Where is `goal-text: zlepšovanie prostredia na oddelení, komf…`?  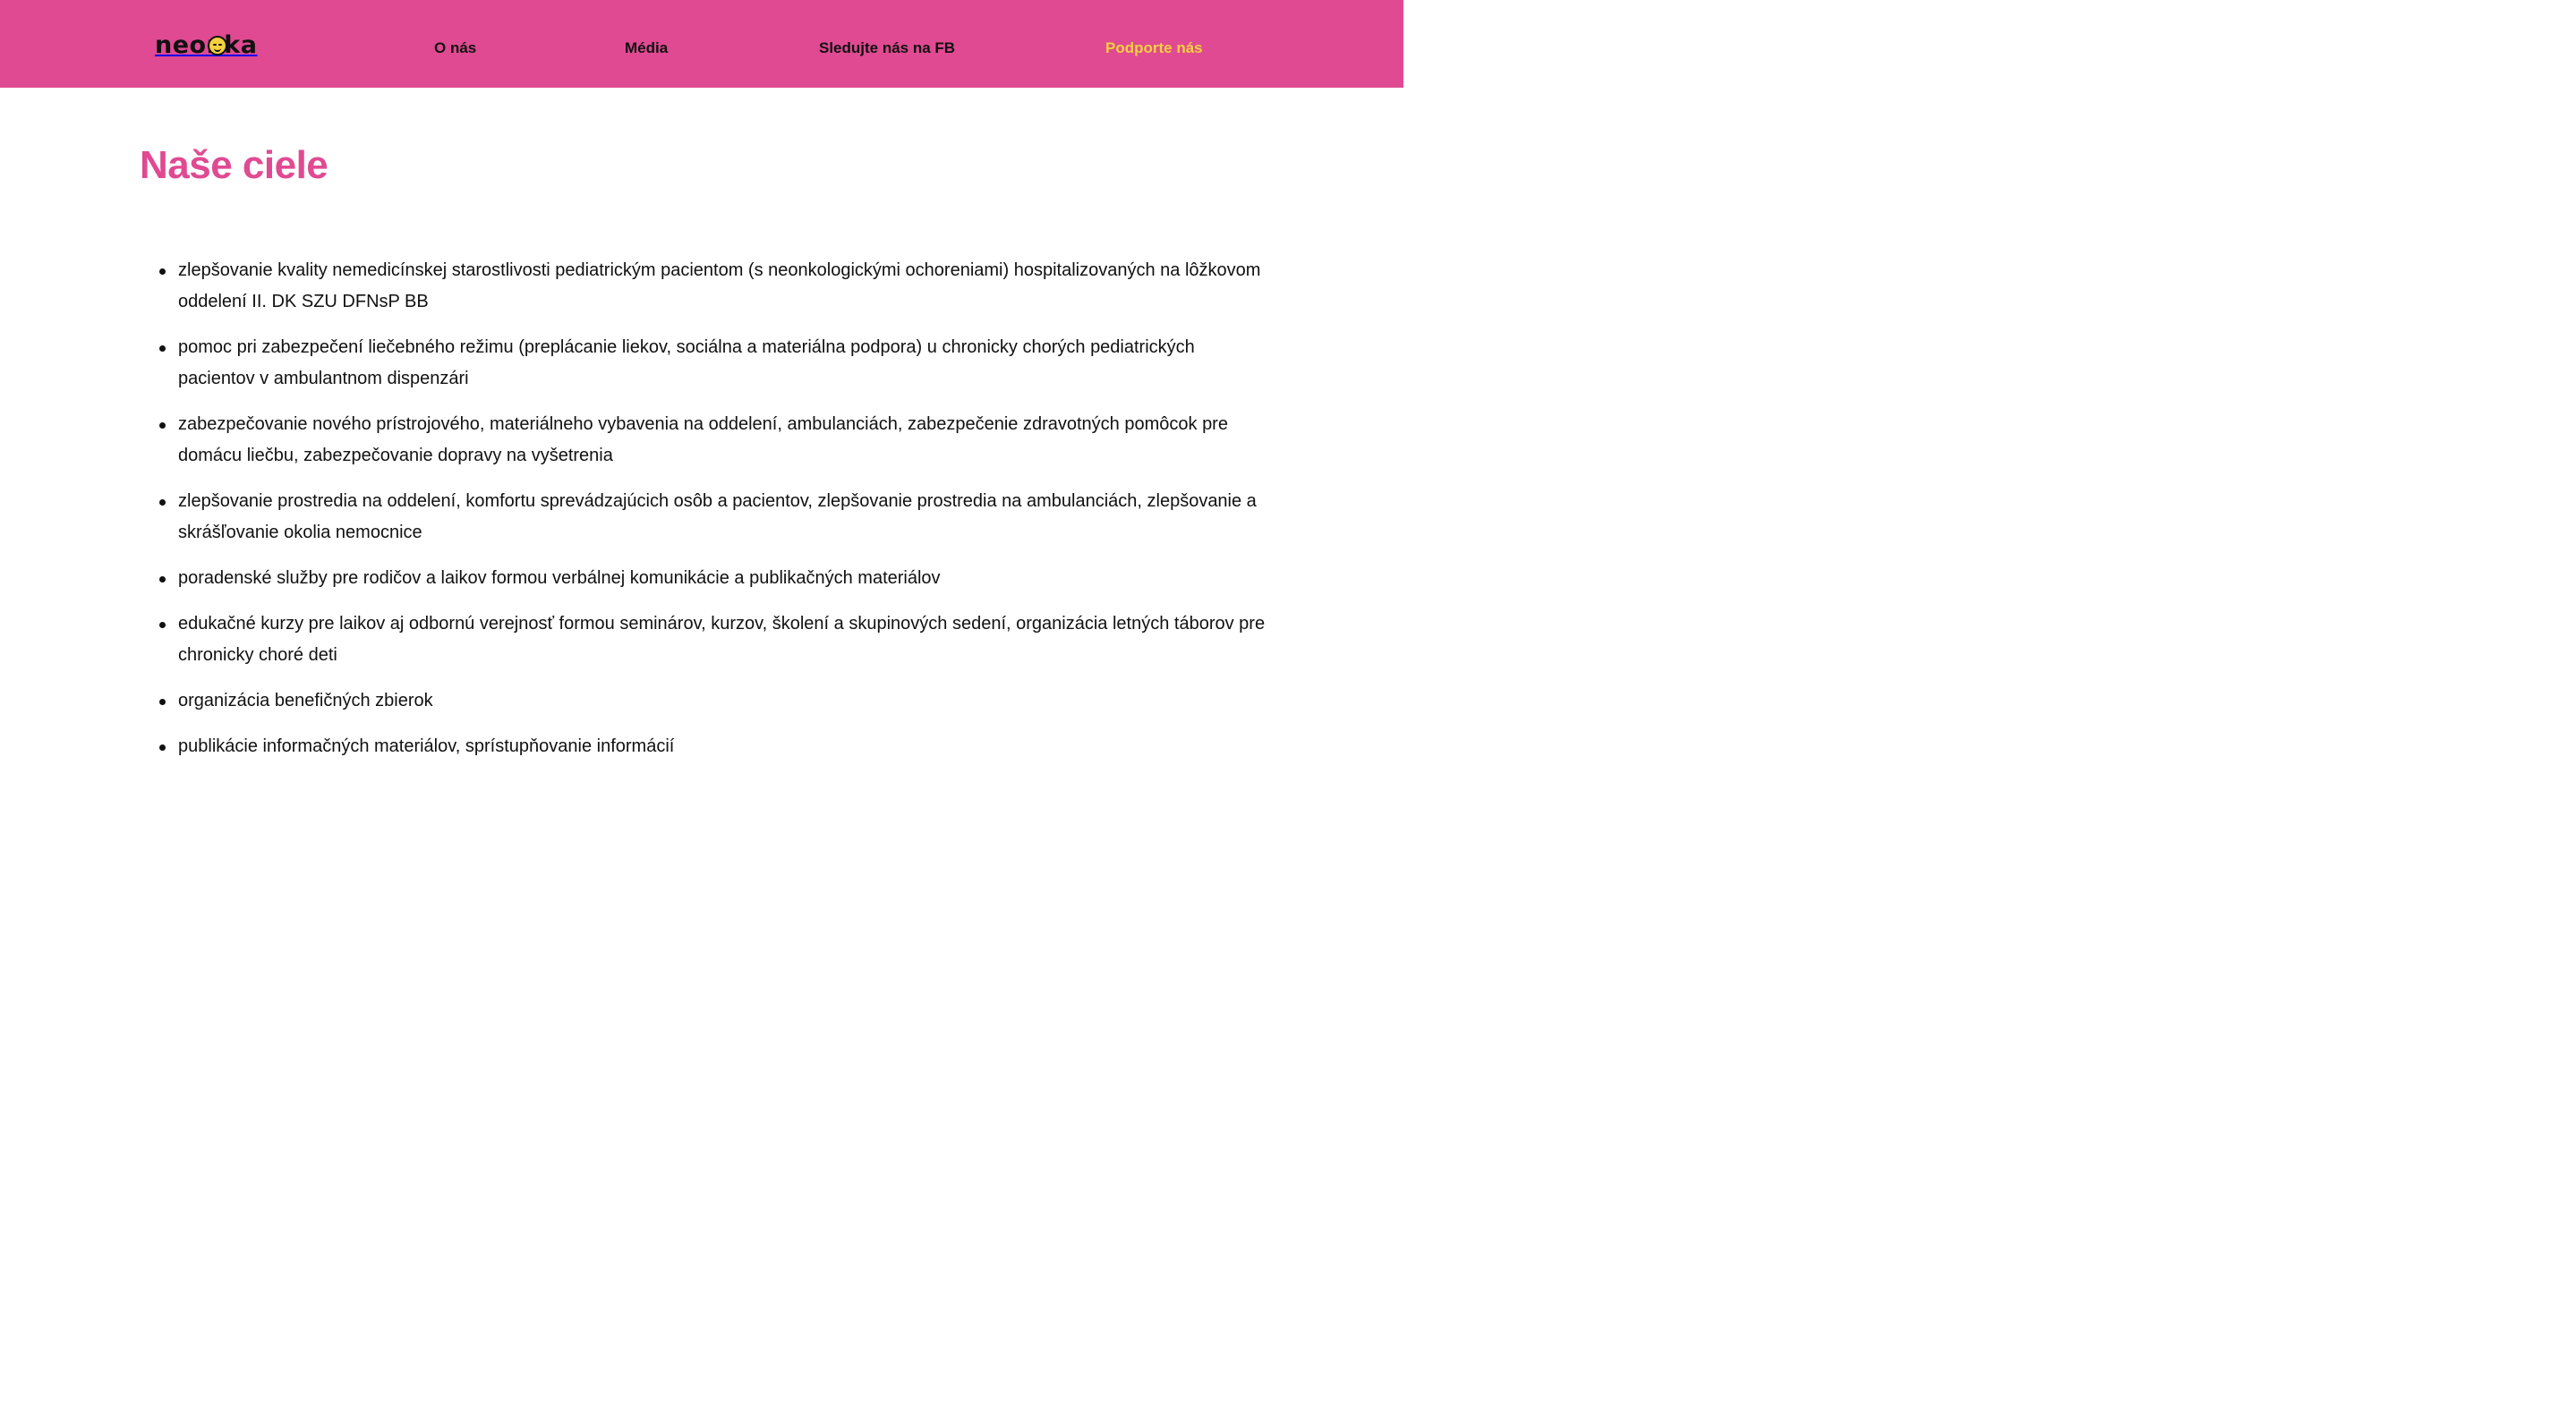 goal-text: zlepšovanie prostredia na oddelení, komf… is located at coordinates (717, 516).